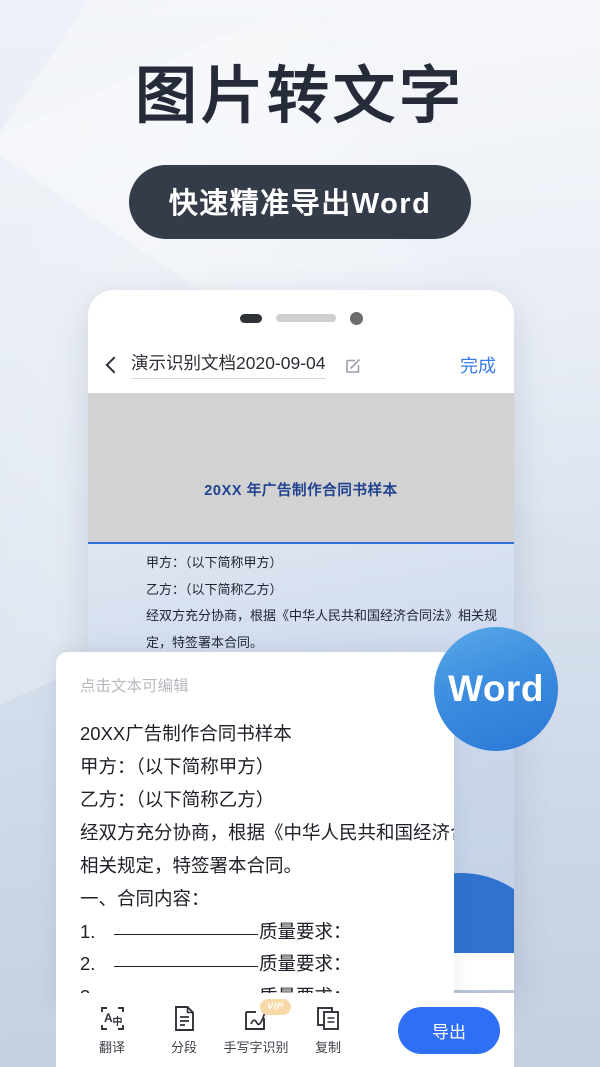 Image resolution: width=600 pixels, height=1067 pixels. Describe the element at coordinates (214, 589) in the screenshot. I see `preview-line: 乙方：（以下简称乙方）` at that location.